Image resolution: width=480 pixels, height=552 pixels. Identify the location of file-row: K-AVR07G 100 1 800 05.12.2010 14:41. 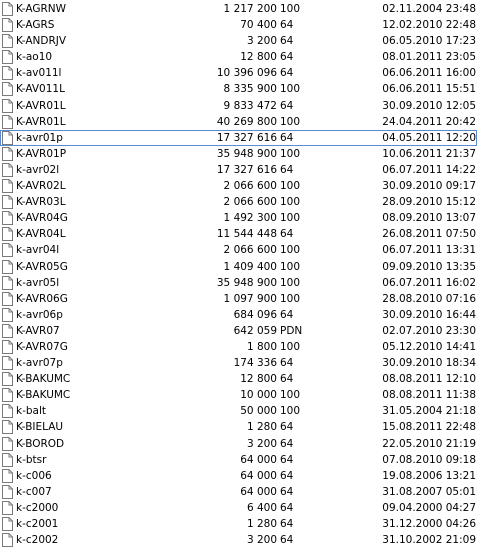
(240, 347).